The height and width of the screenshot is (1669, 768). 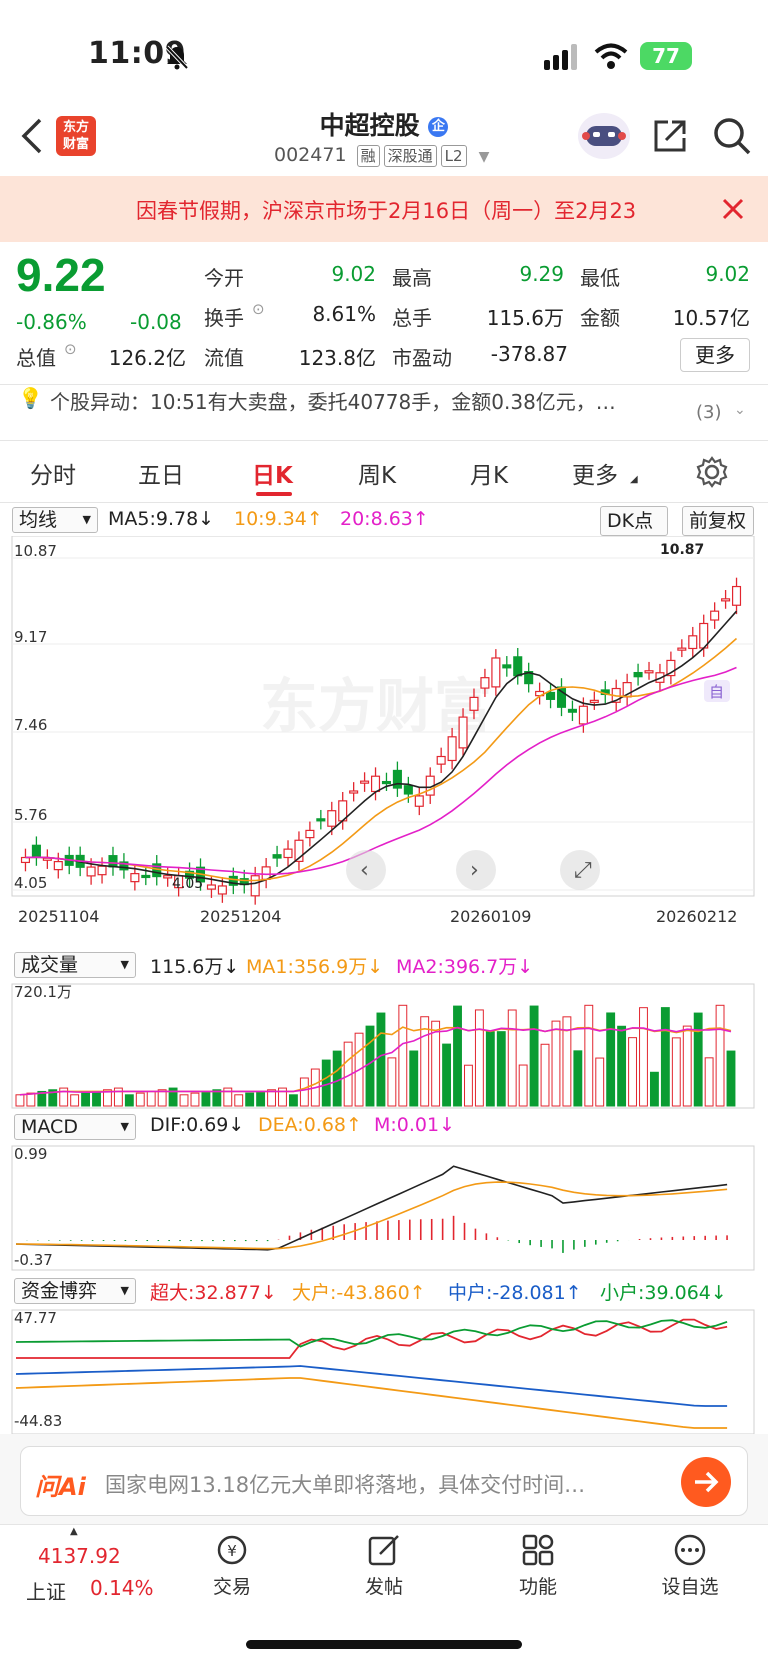 I want to click on index-value: 4137.92, so click(x=79, y=1556).